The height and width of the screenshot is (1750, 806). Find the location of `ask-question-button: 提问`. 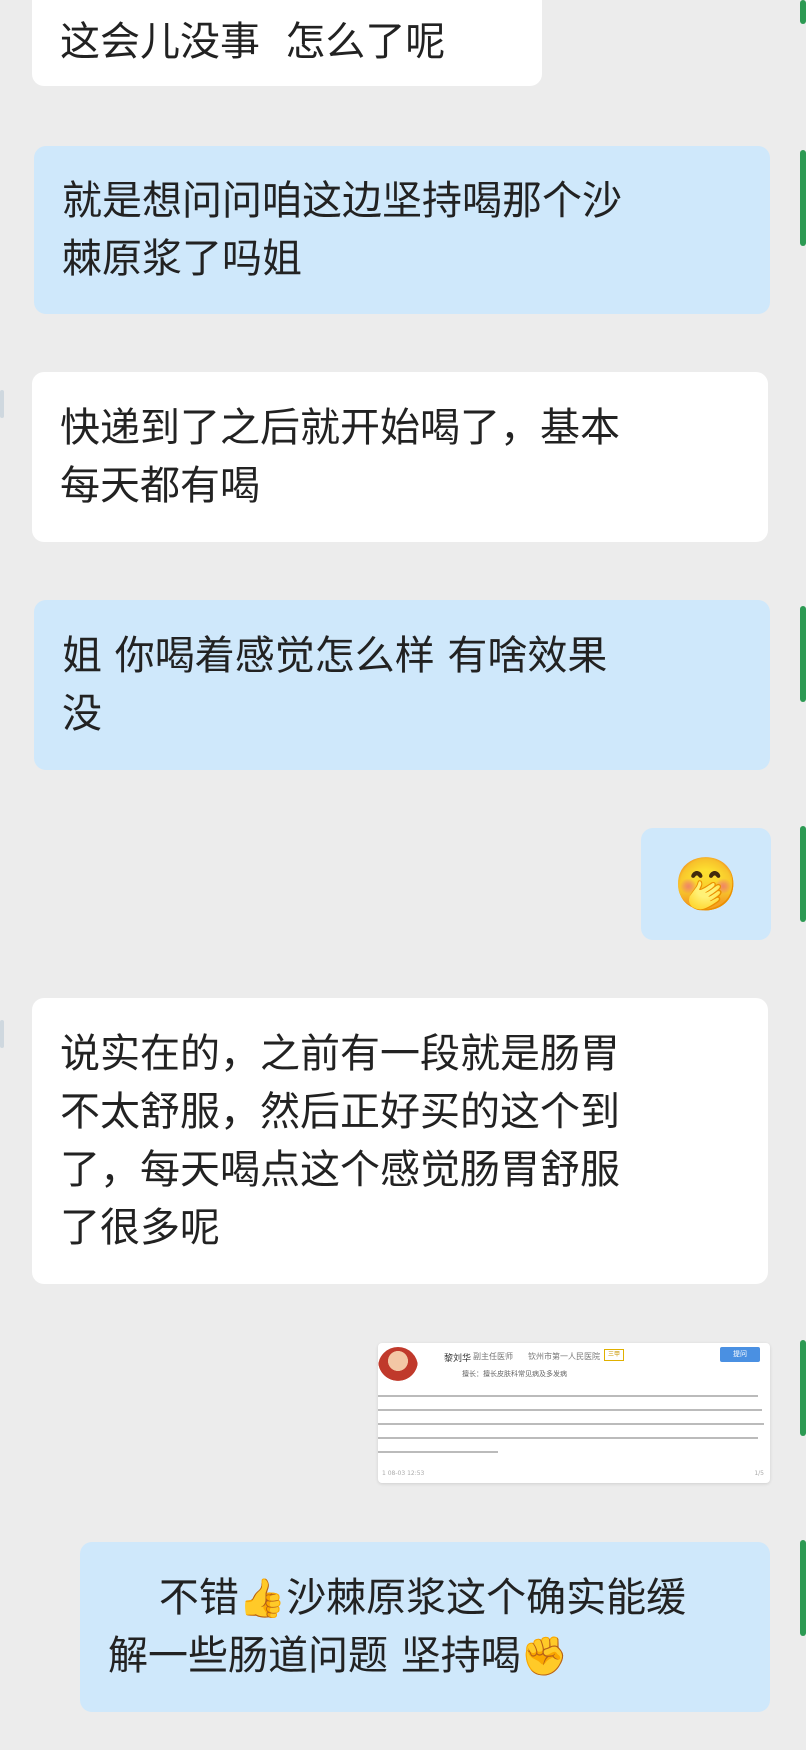

ask-question-button: 提问 is located at coordinates (740, 1354).